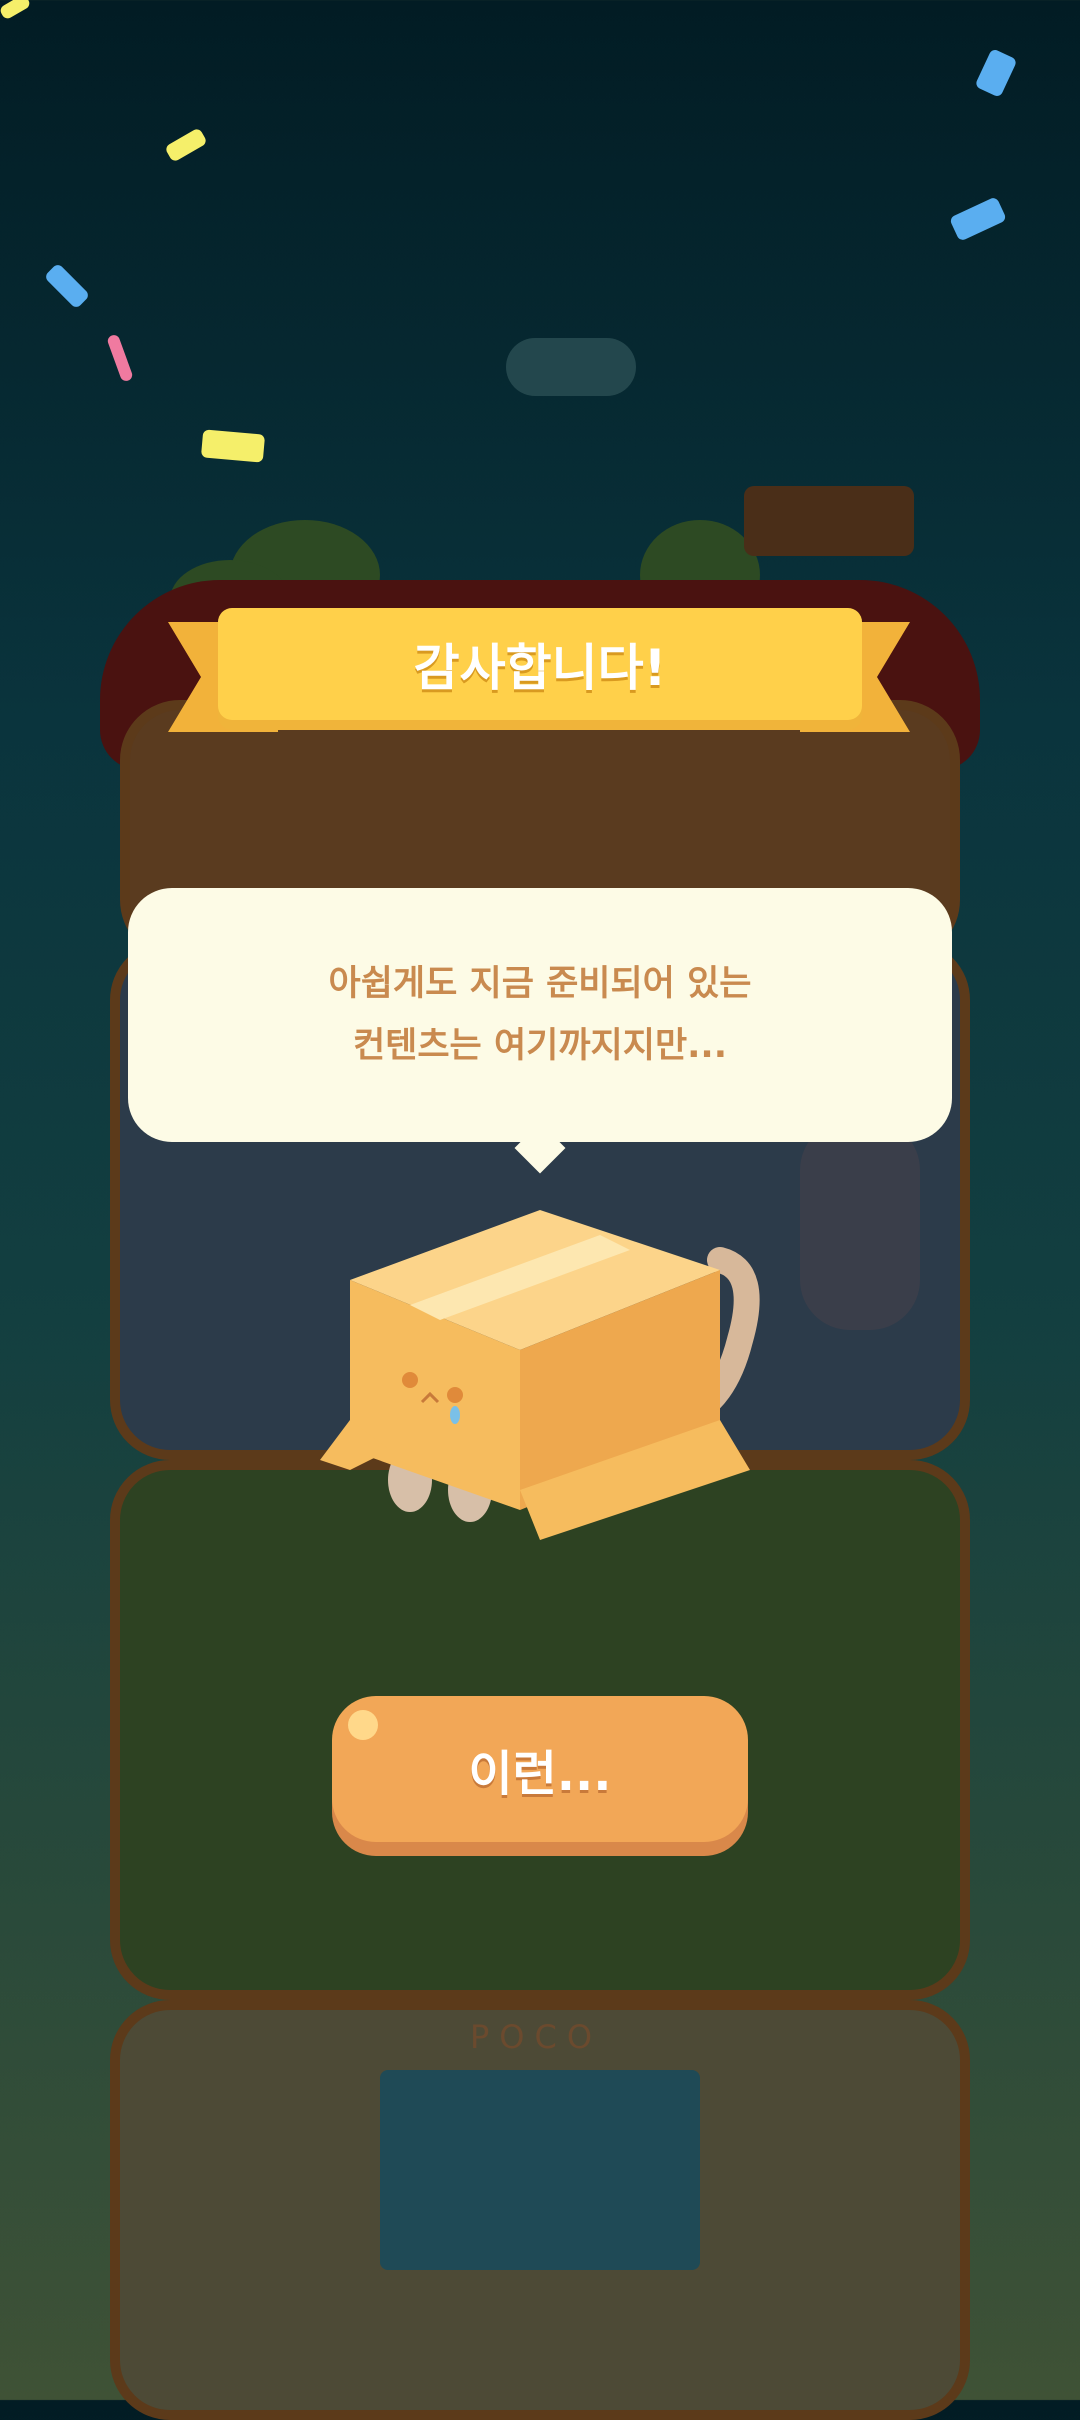 The height and width of the screenshot is (2420, 1080). Describe the element at coordinates (536, 2037) in the screenshot. I see `building-sign: POCO` at that location.